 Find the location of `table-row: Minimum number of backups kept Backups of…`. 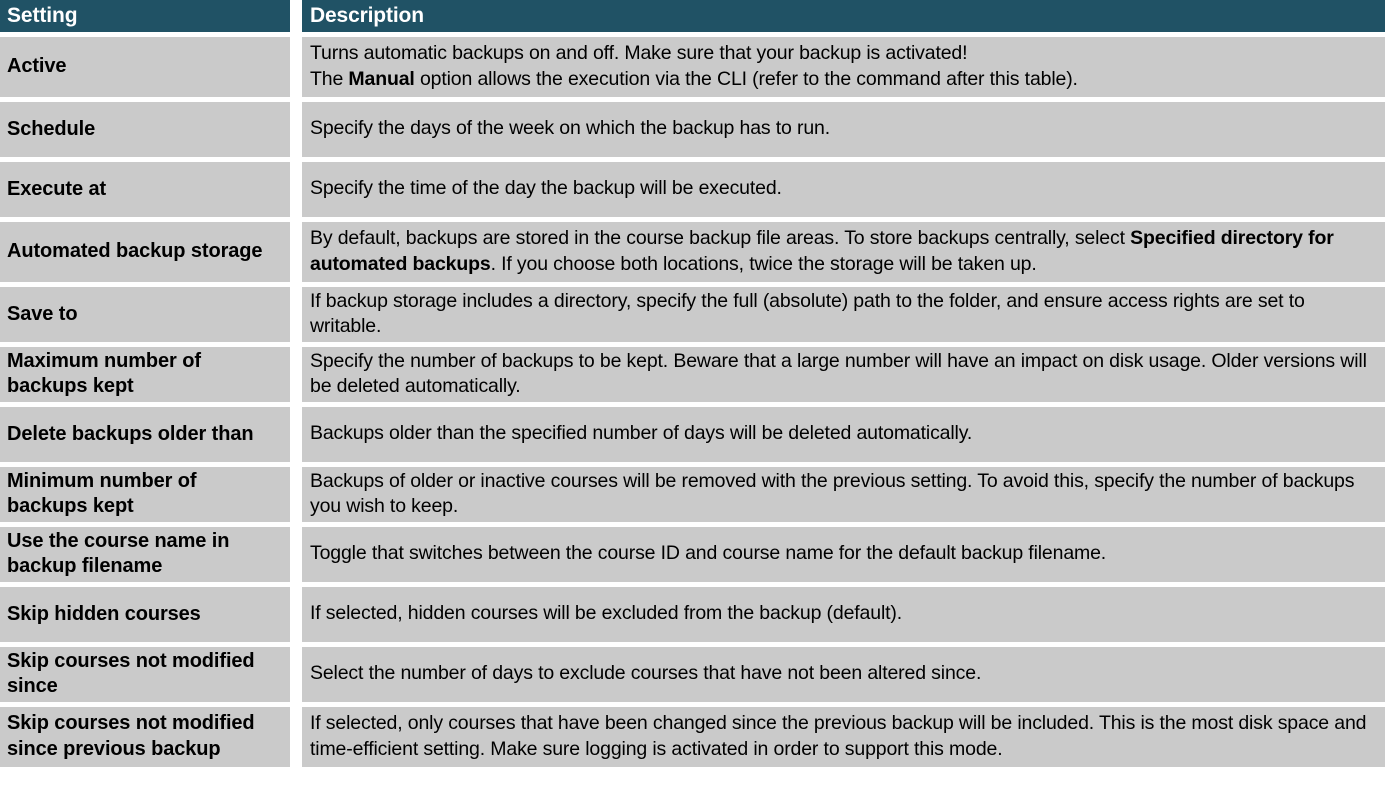

table-row: Minimum number of backups kept Backups of… is located at coordinates (692, 494).